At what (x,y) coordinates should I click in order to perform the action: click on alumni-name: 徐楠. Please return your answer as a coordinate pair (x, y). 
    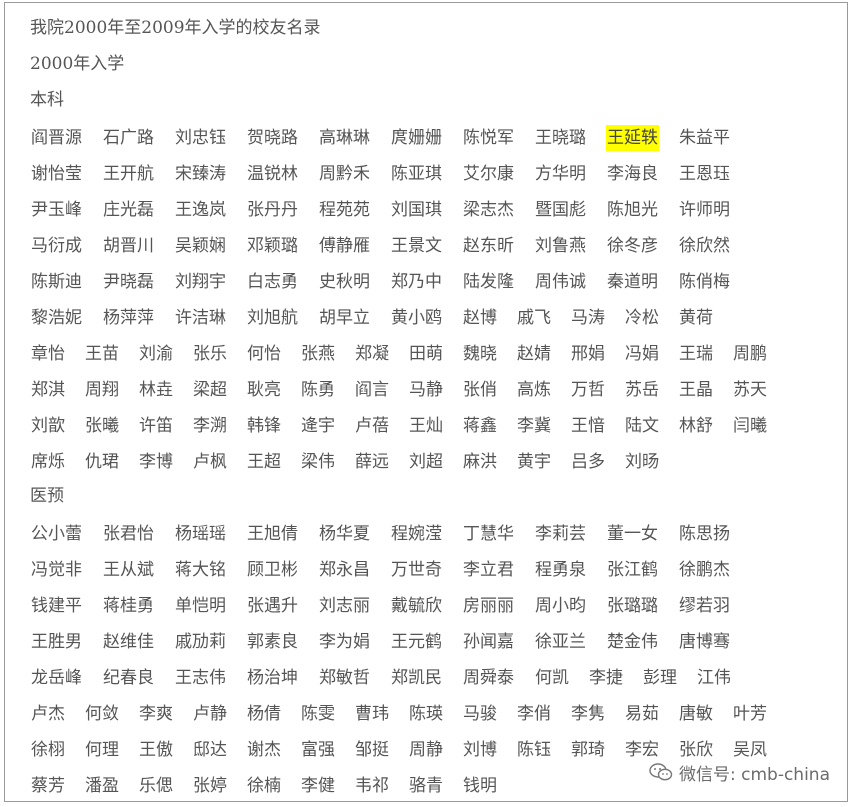
    Looking at the image, I should click on (264, 786).